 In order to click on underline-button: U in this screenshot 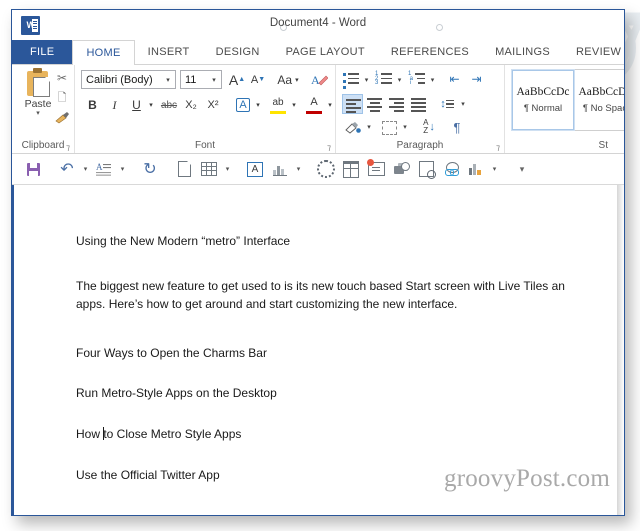, I will do `click(136, 105)`.